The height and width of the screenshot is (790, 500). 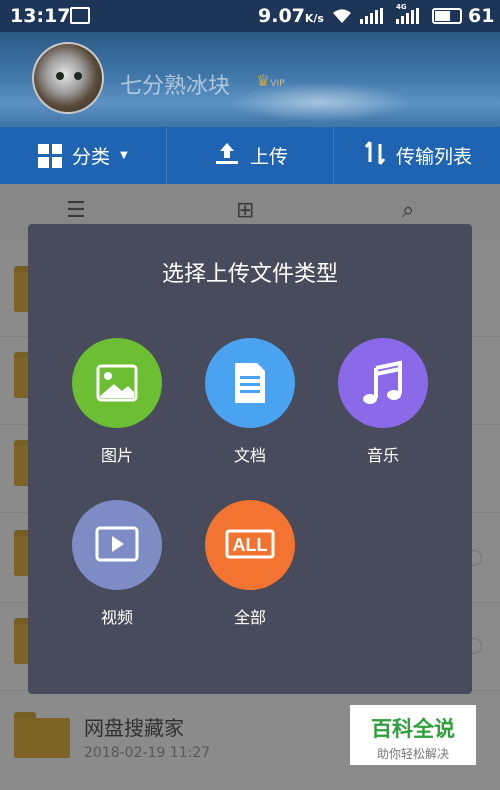 I want to click on signal-icon, so click(x=371, y=16).